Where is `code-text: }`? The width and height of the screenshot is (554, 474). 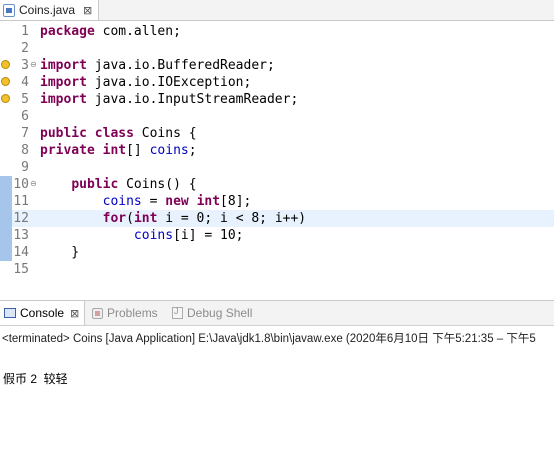
code-text: } is located at coordinates (59, 252).